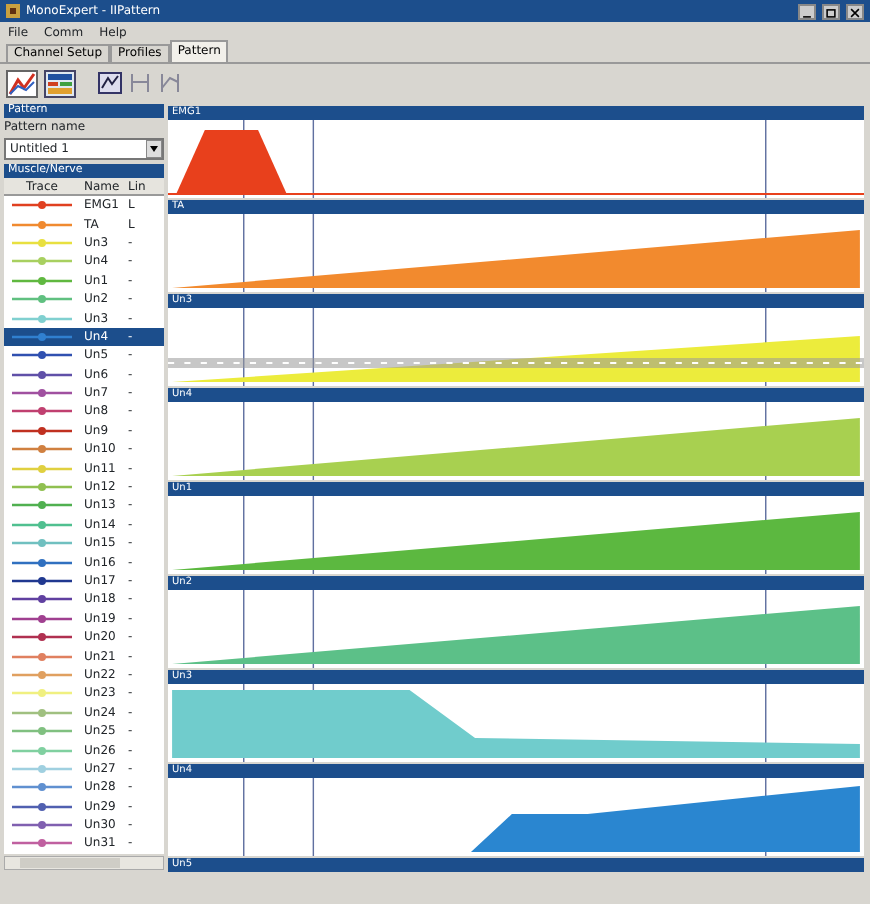 This screenshot has width=870, height=904. I want to click on chart-icon, so click(22, 84).